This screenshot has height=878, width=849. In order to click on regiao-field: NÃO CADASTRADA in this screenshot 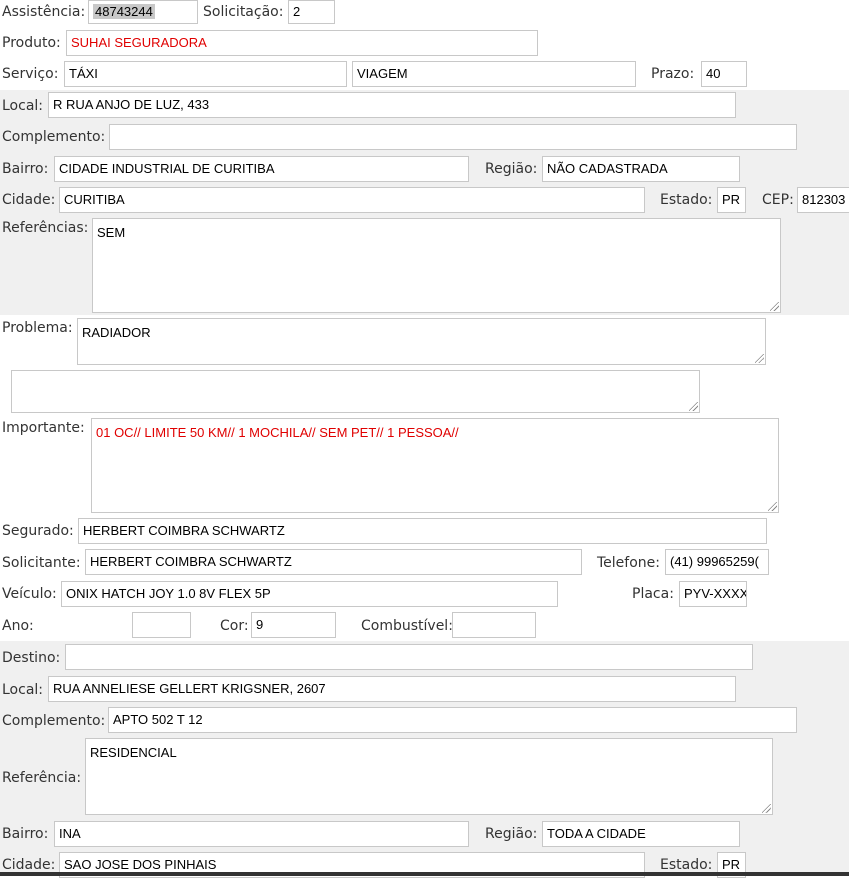, I will do `click(641, 169)`.